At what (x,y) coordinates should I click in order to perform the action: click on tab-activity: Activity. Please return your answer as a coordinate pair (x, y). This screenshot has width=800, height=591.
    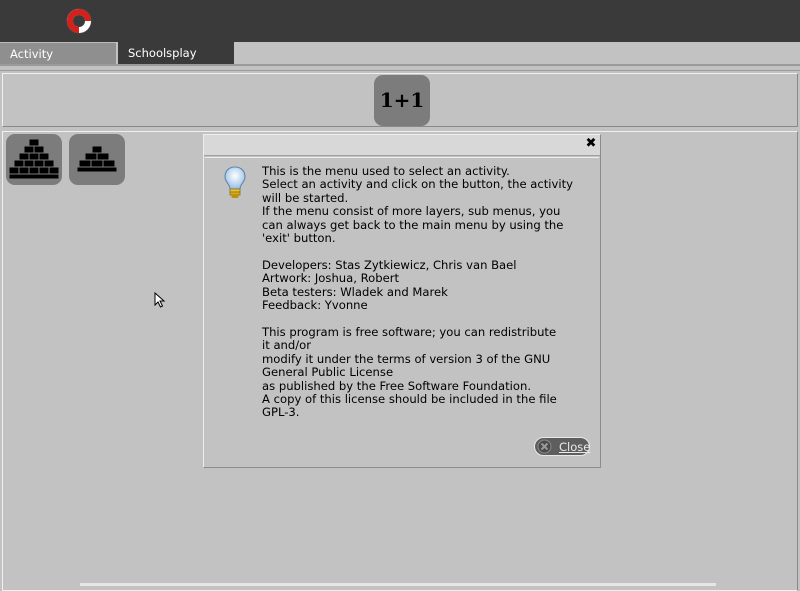
    Looking at the image, I should click on (58, 53).